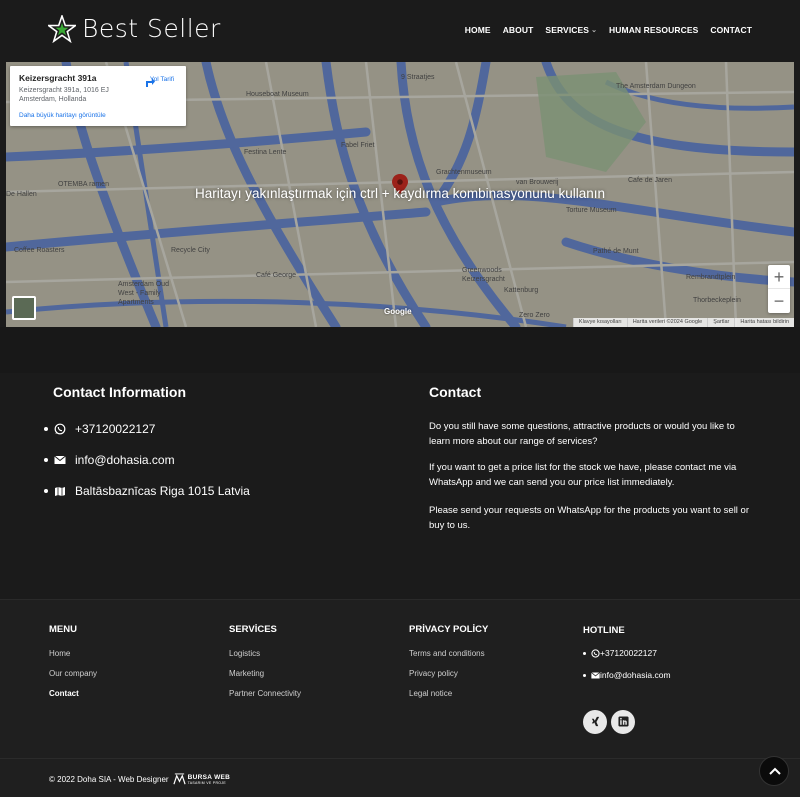 This screenshot has height=797, width=800. What do you see at coordinates (398, 311) in the screenshot?
I see `google-logo: Google` at bounding box center [398, 311].